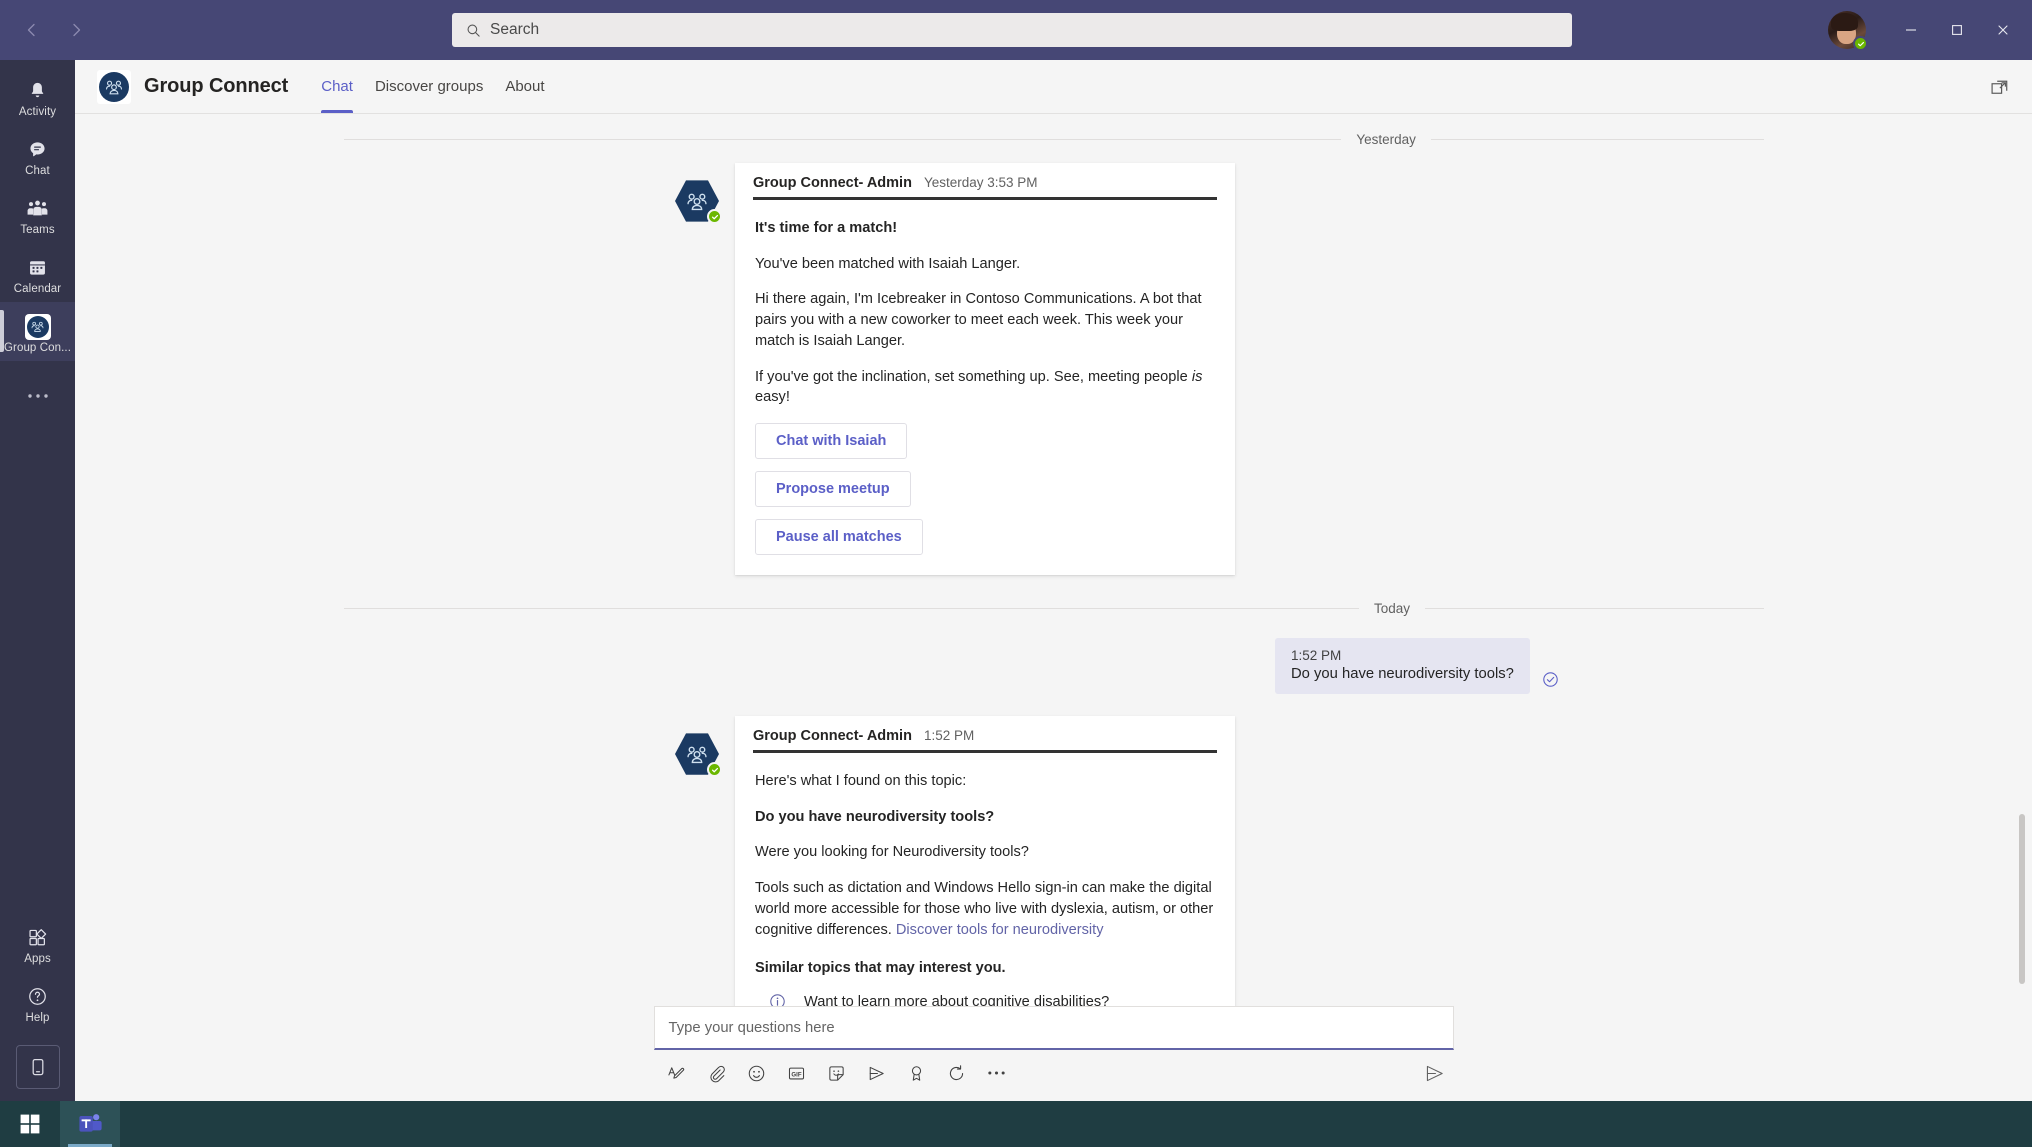 The image size is (2032, 1147). I want to click on microsoft-teams-icon, so click(90, 1124).